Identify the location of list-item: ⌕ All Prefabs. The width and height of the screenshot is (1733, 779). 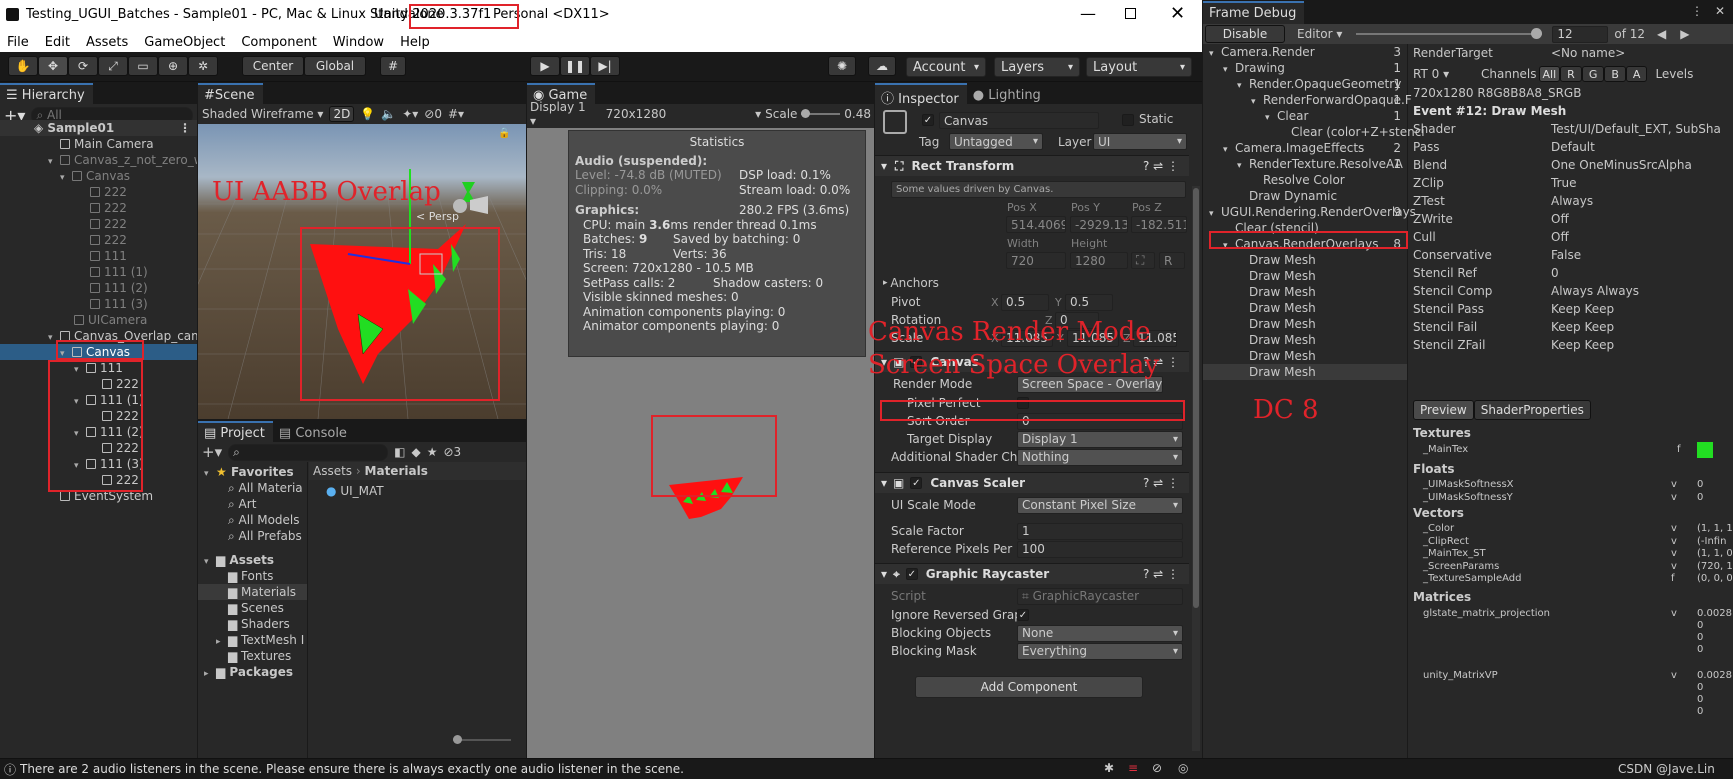
(252, 536).